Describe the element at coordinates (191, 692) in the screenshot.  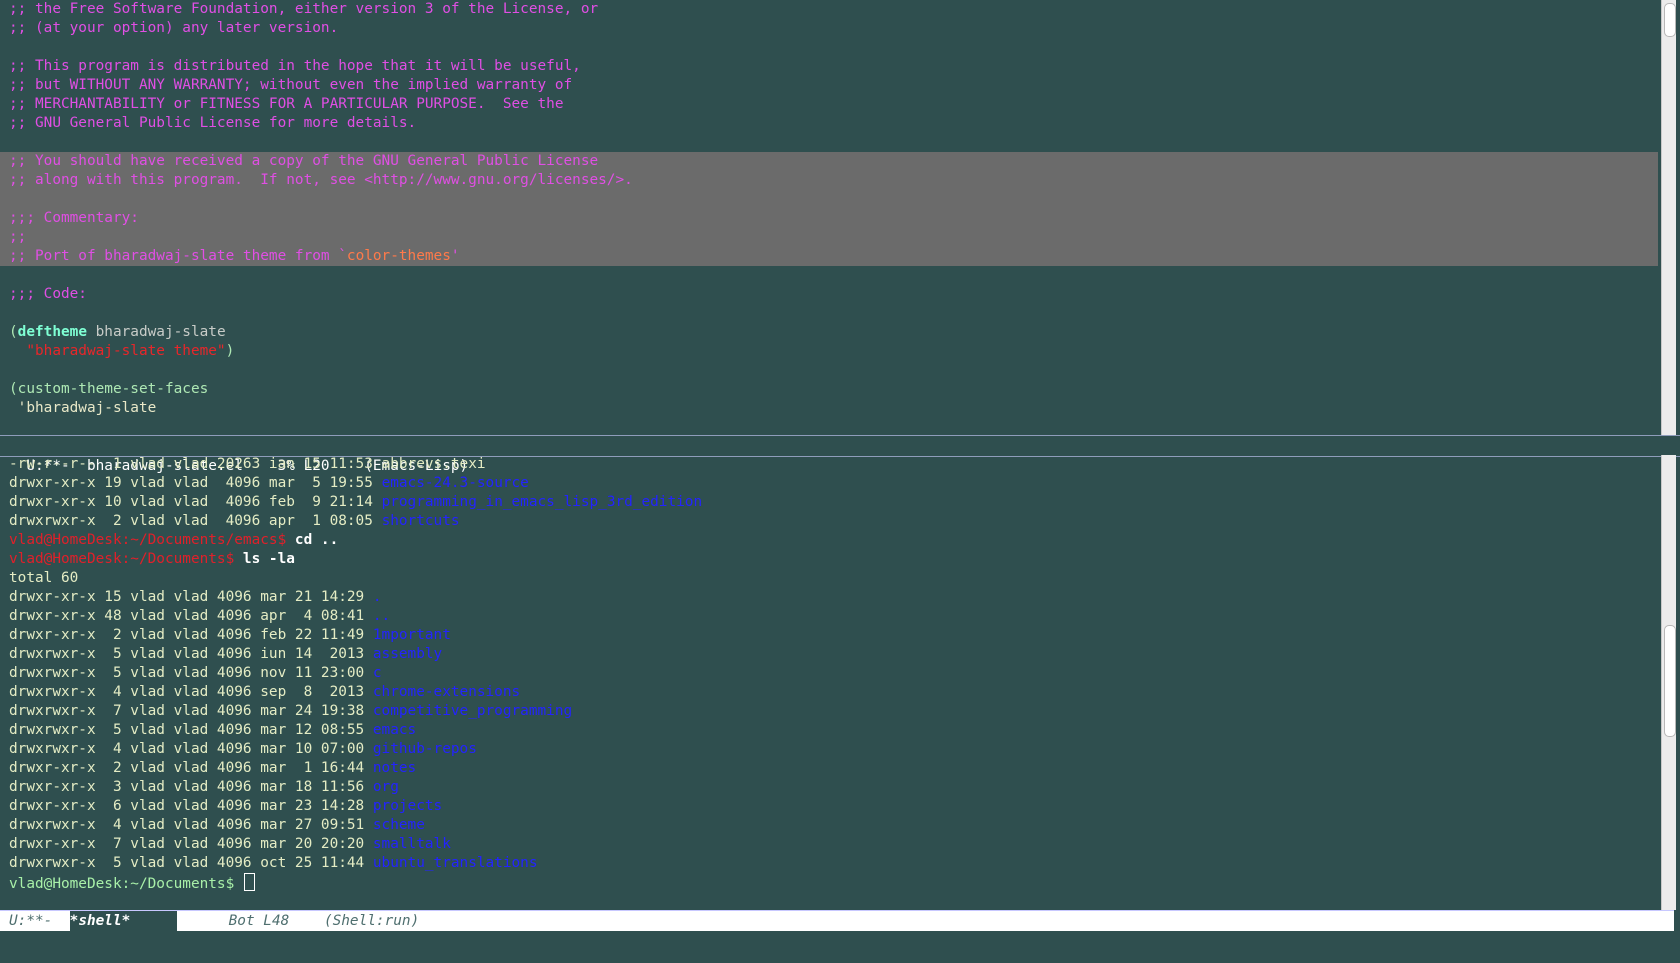
I see `shell-text: drwxrwxr-x 4 vlad vlad 4096 sep 8 2013` at that location.